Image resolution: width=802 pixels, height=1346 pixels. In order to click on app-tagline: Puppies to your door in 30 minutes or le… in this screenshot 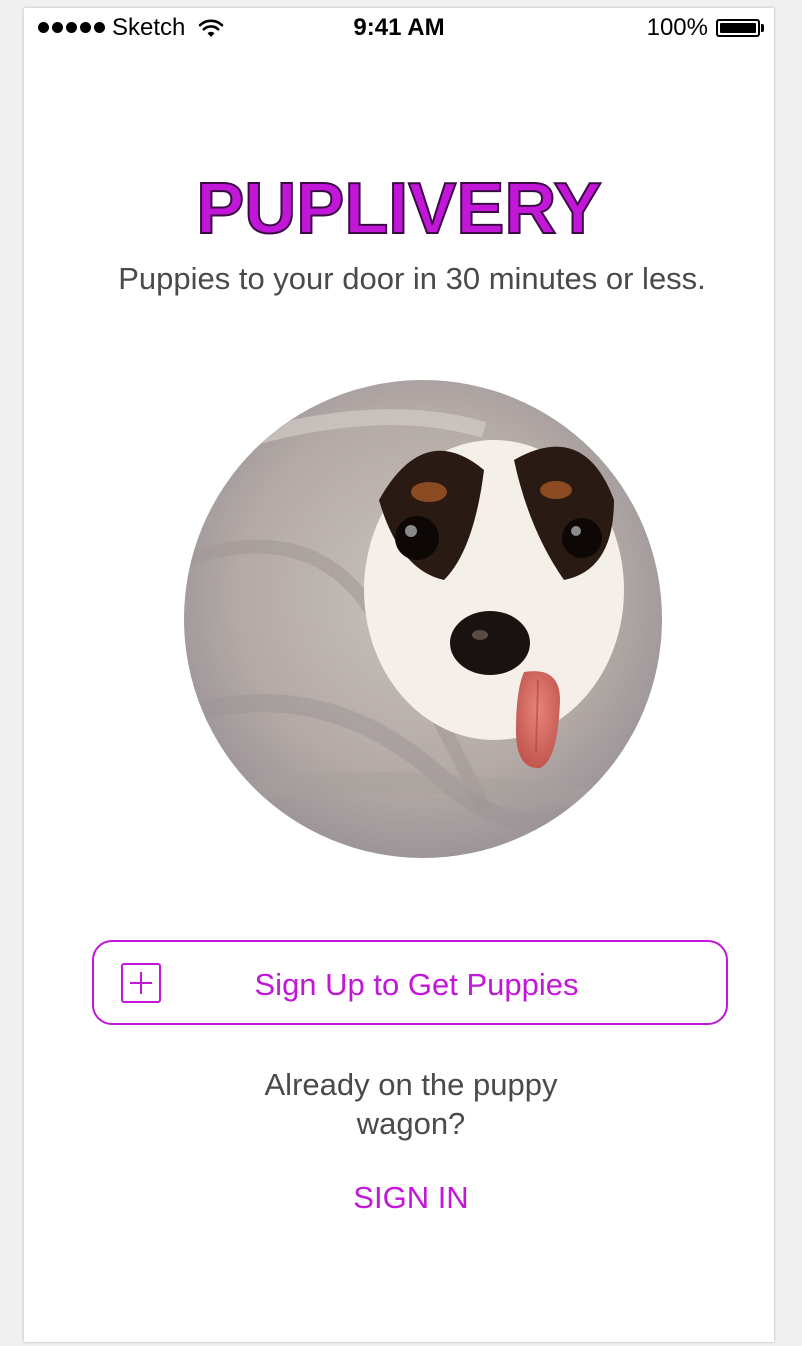, I will do `click(412, 278)`.